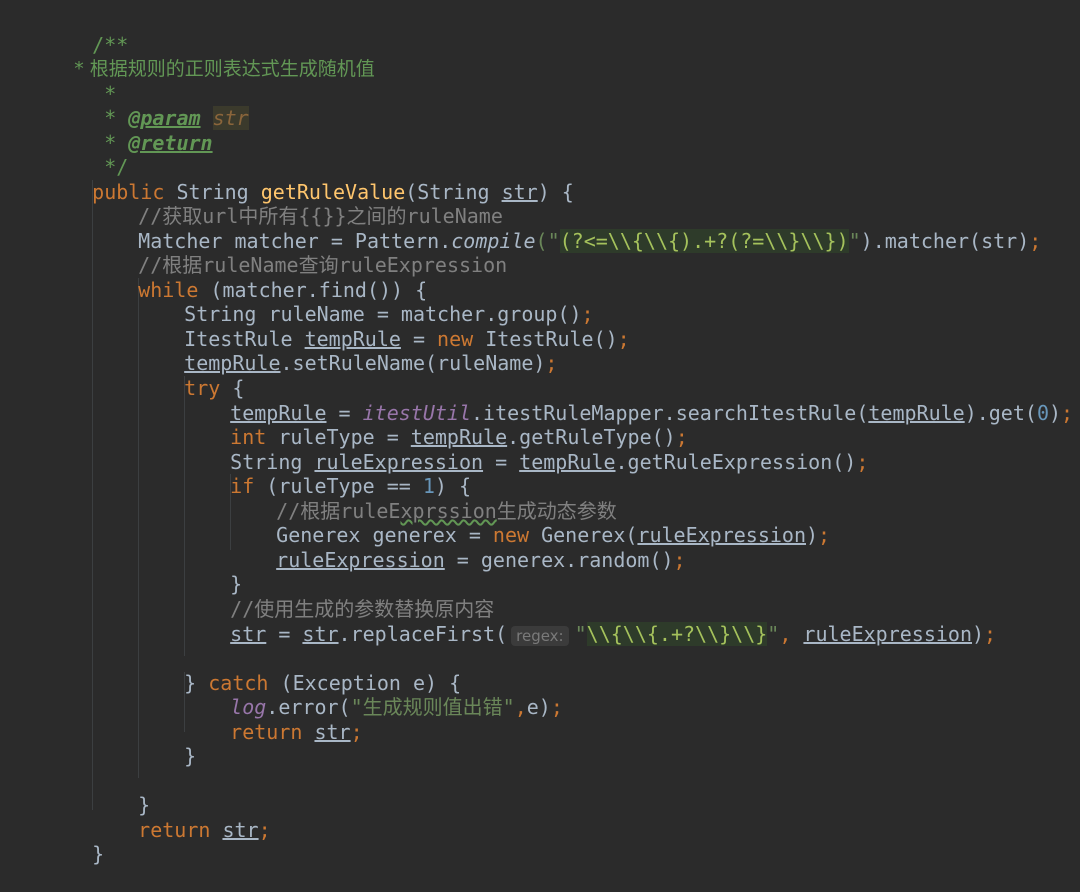 The image size is (1080, 892). Describe the element at coordinates (170, 143) in the screenshot. I see `return-tag: @return` at that location.